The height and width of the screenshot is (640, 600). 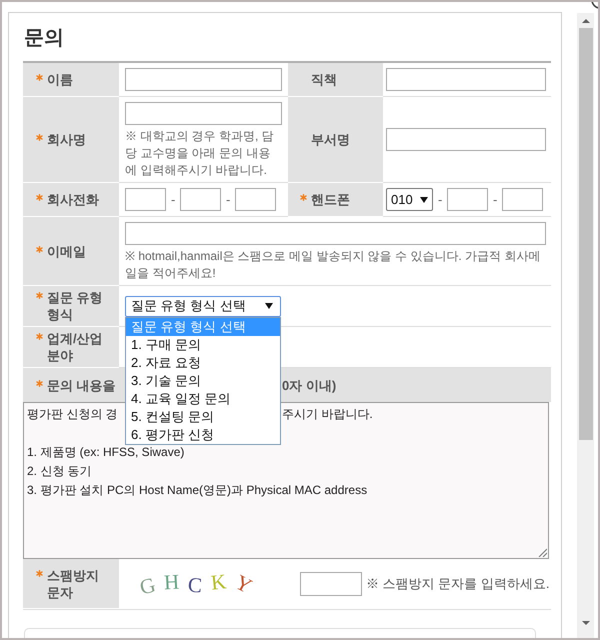 I want to click on field-label: 직책, so click(x=324, y=79).